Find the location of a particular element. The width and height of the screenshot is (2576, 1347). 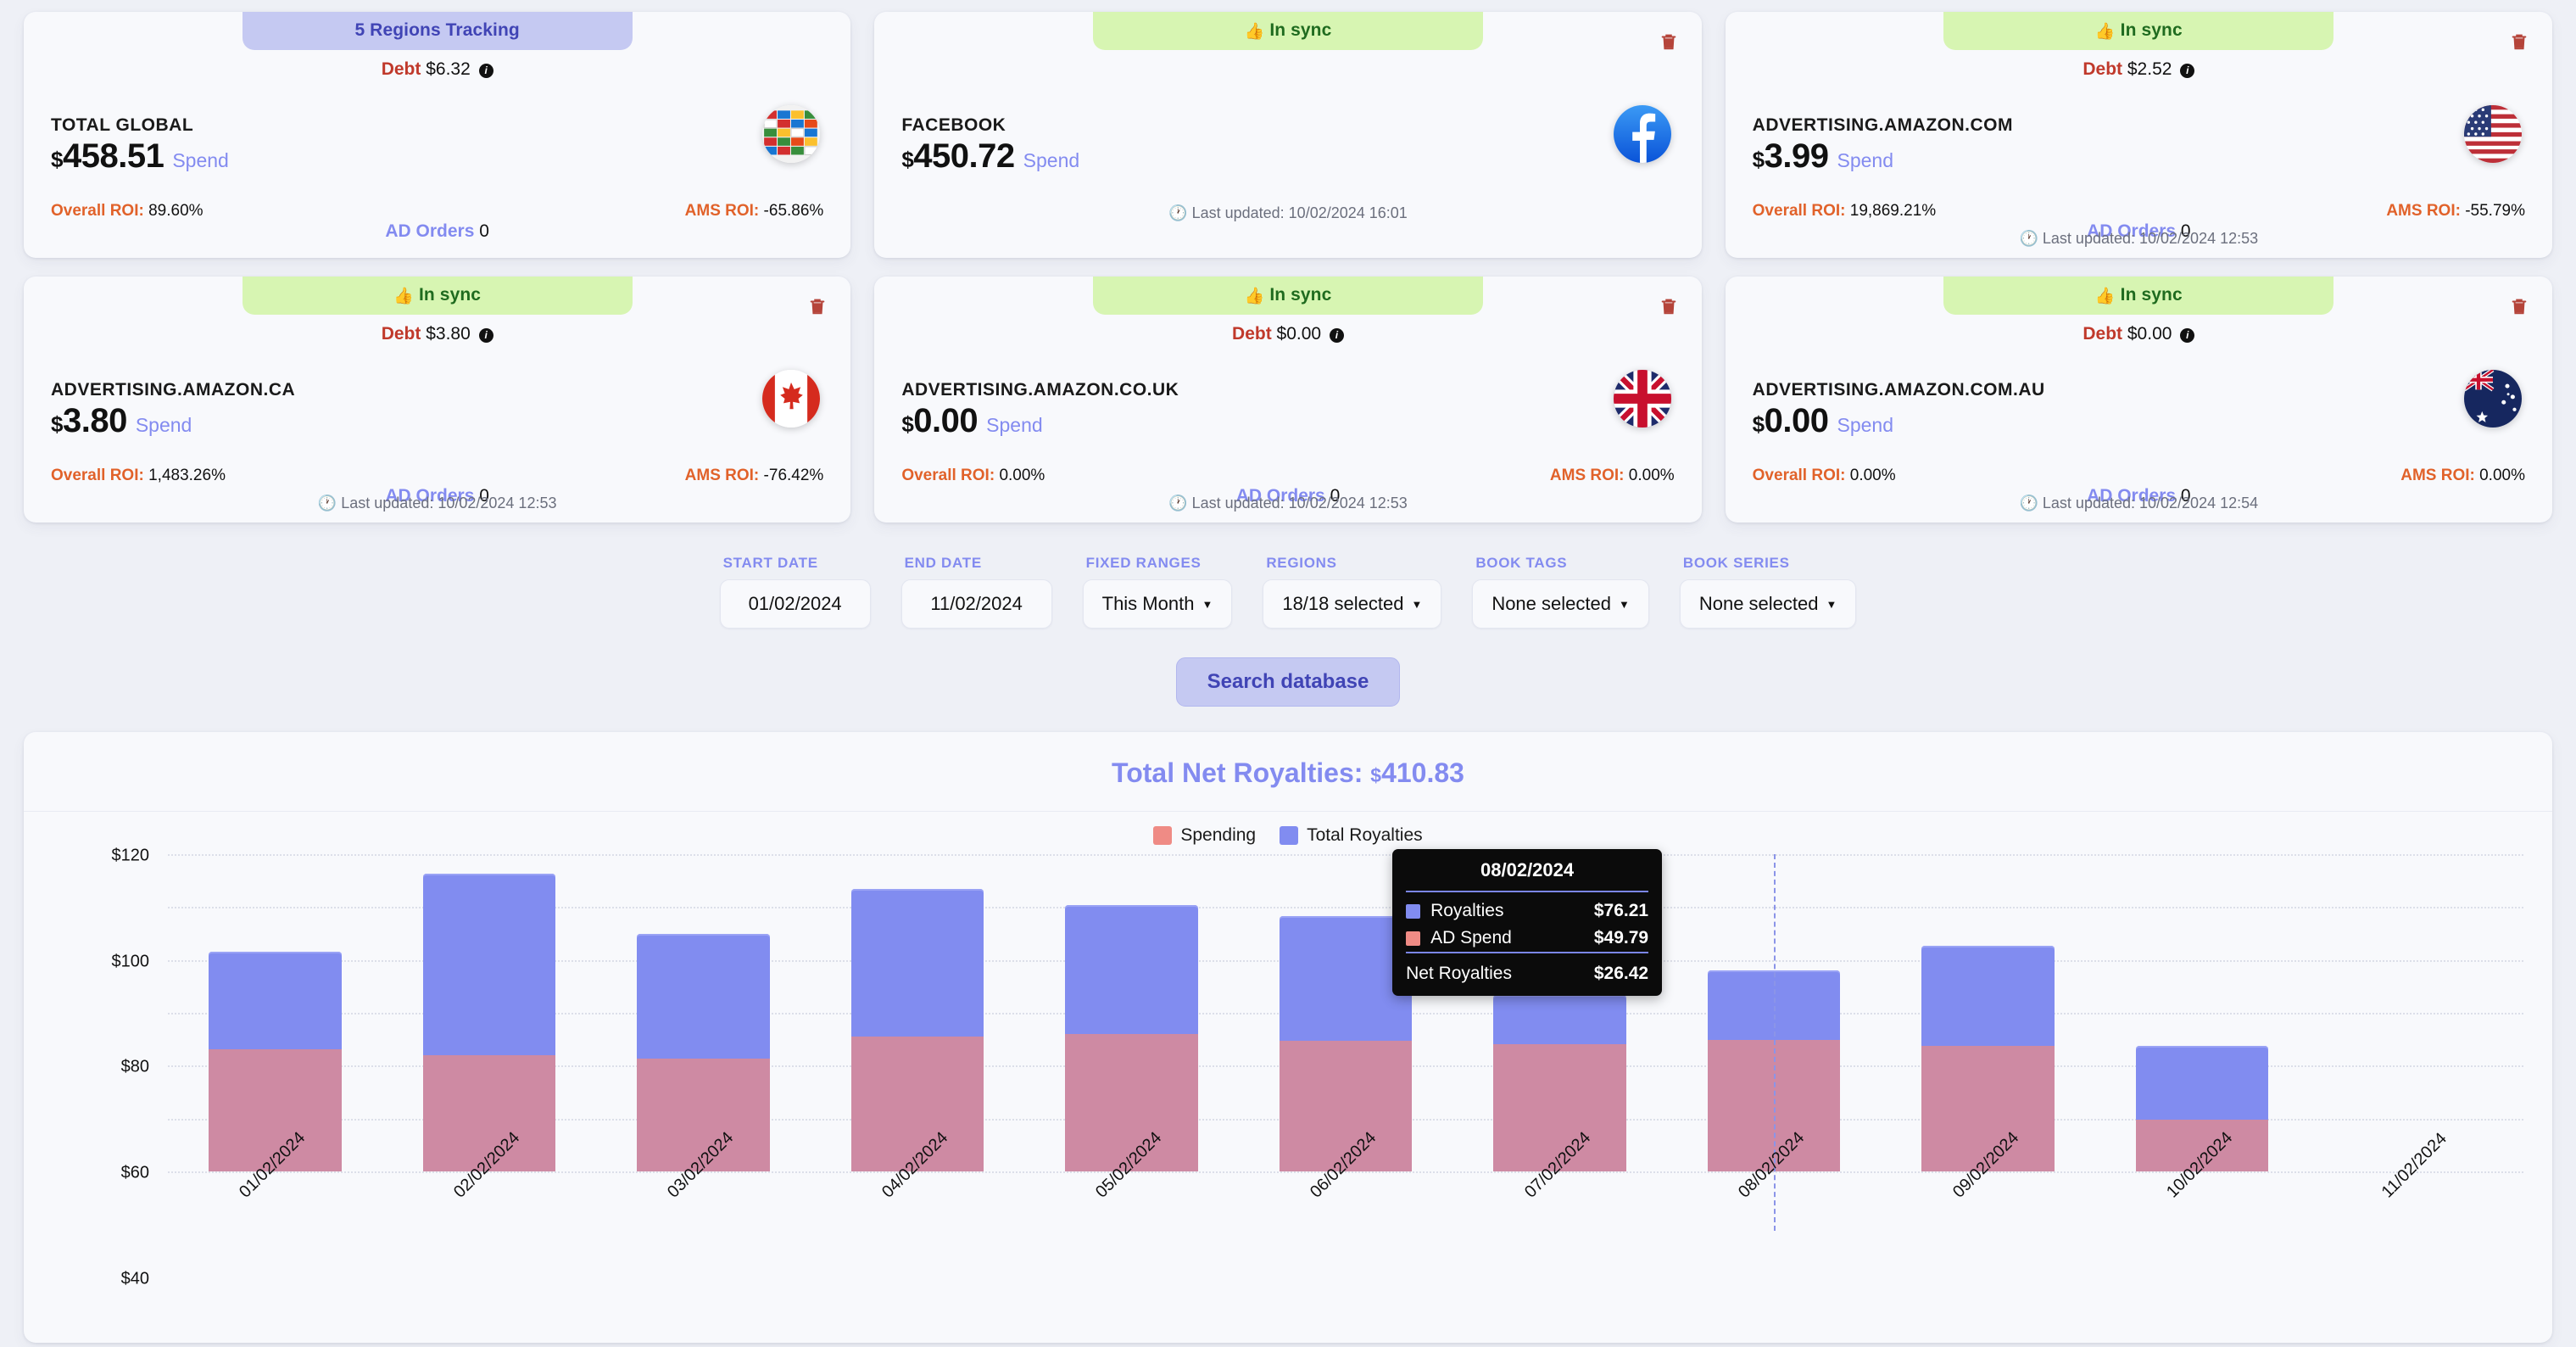

book-series-select: None selected ▼ is located at coordinates (1768, 604).